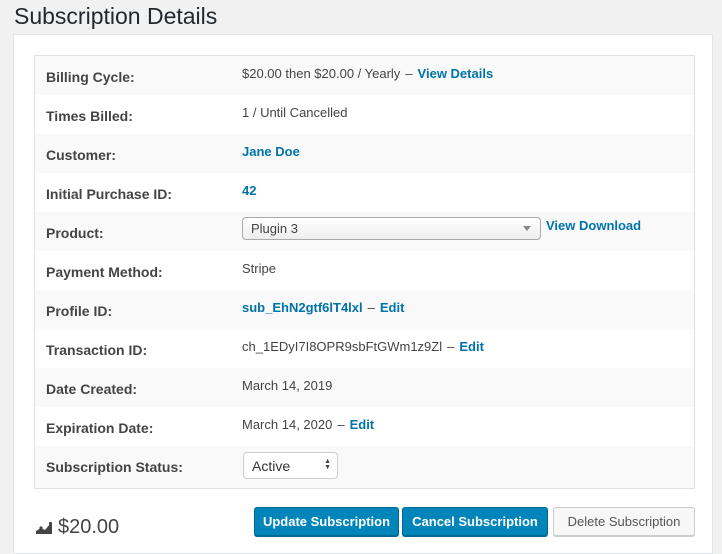 The image size is (722, 554). What do you see at coordinates (364, 467) in the screenshot?
I see `row-subscription-status: Subscription Status: Active ▲ ▼` at bounding box center [364, 467].